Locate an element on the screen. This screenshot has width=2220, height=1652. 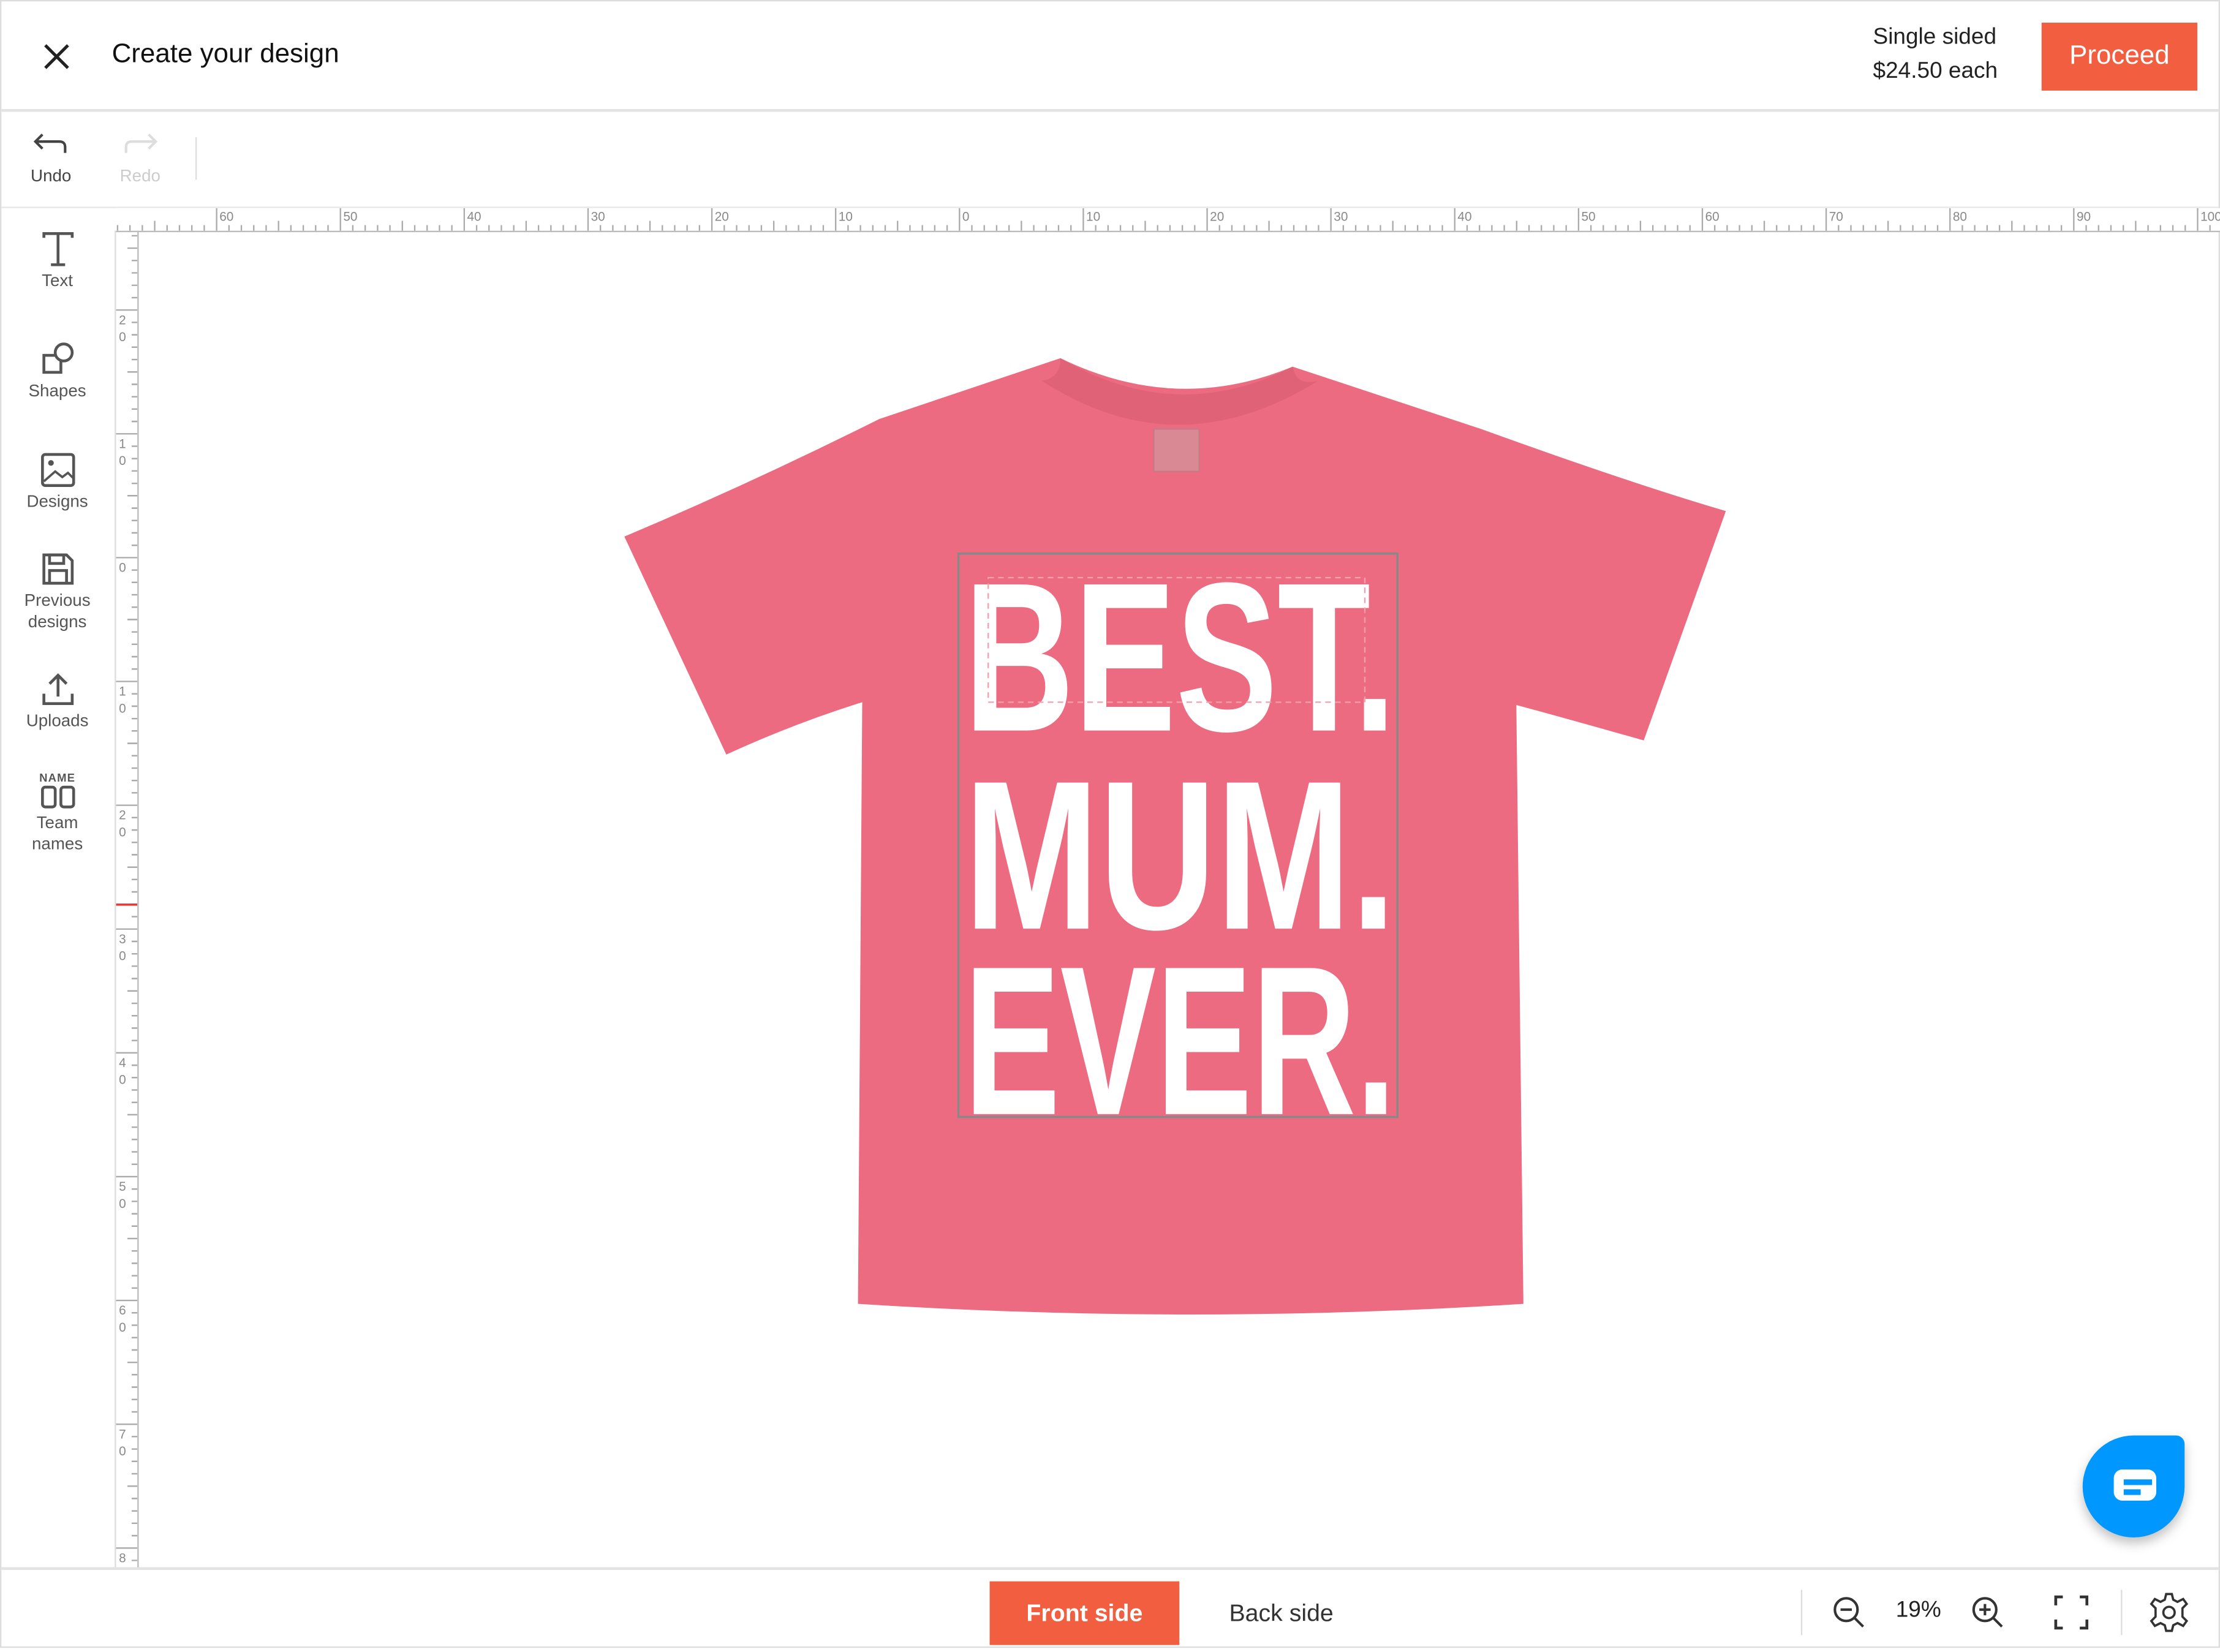
vertical-ruler: 20 10 0 10 20 30 40 50 60 70 80 is located at coordinates (127, 898).